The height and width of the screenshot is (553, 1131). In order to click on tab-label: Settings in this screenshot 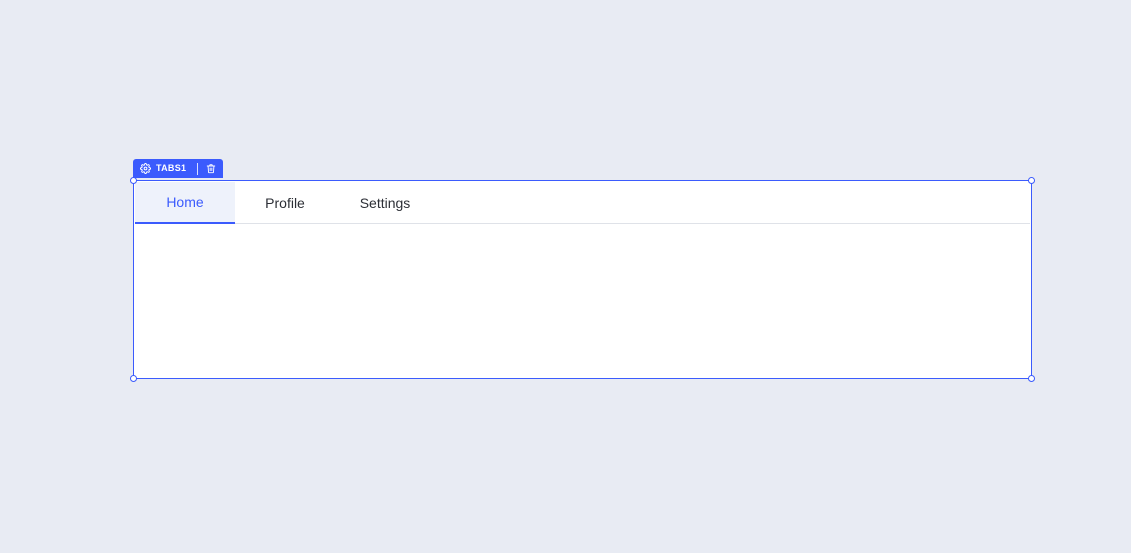, I will do `click(385, 203)`.